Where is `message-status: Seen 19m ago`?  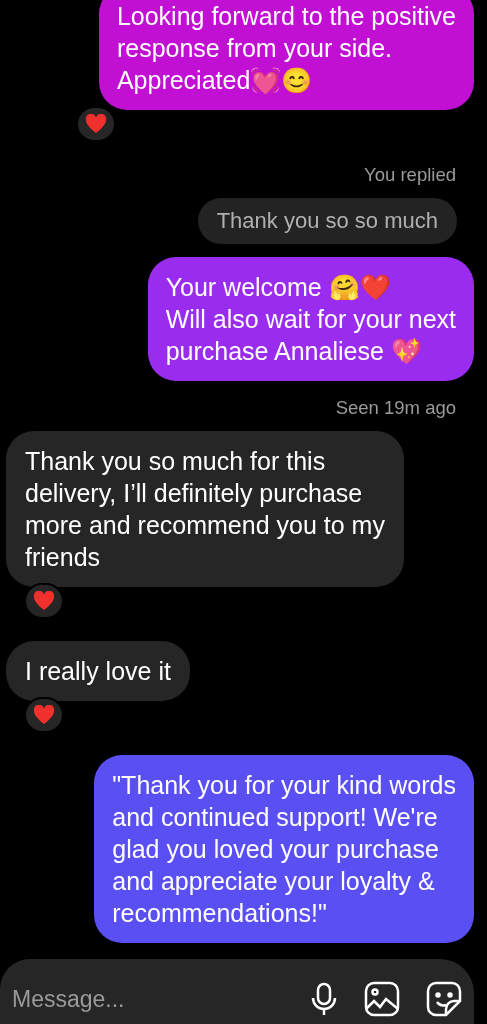 message-status: Seen 19m ago is located at coordinates (395, 408).